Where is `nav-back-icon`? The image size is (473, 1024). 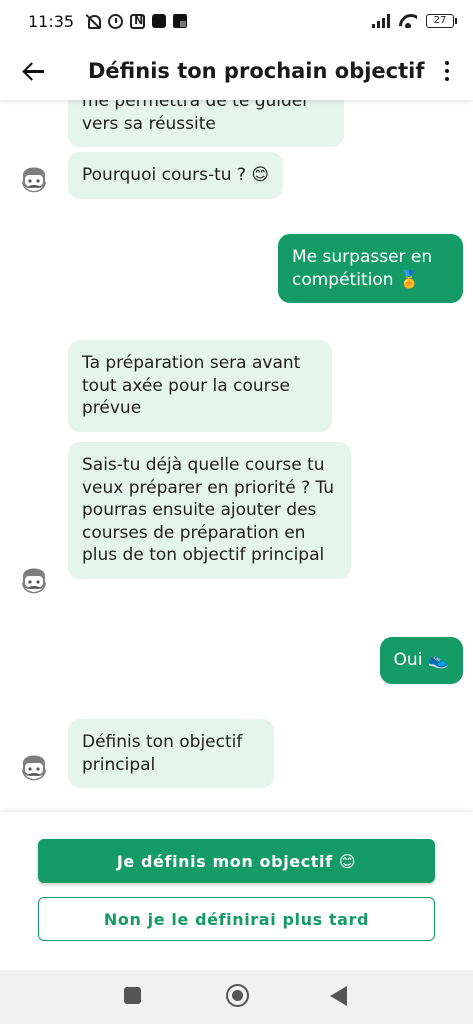 nav-back-icon is located at coordinates (338, 996).